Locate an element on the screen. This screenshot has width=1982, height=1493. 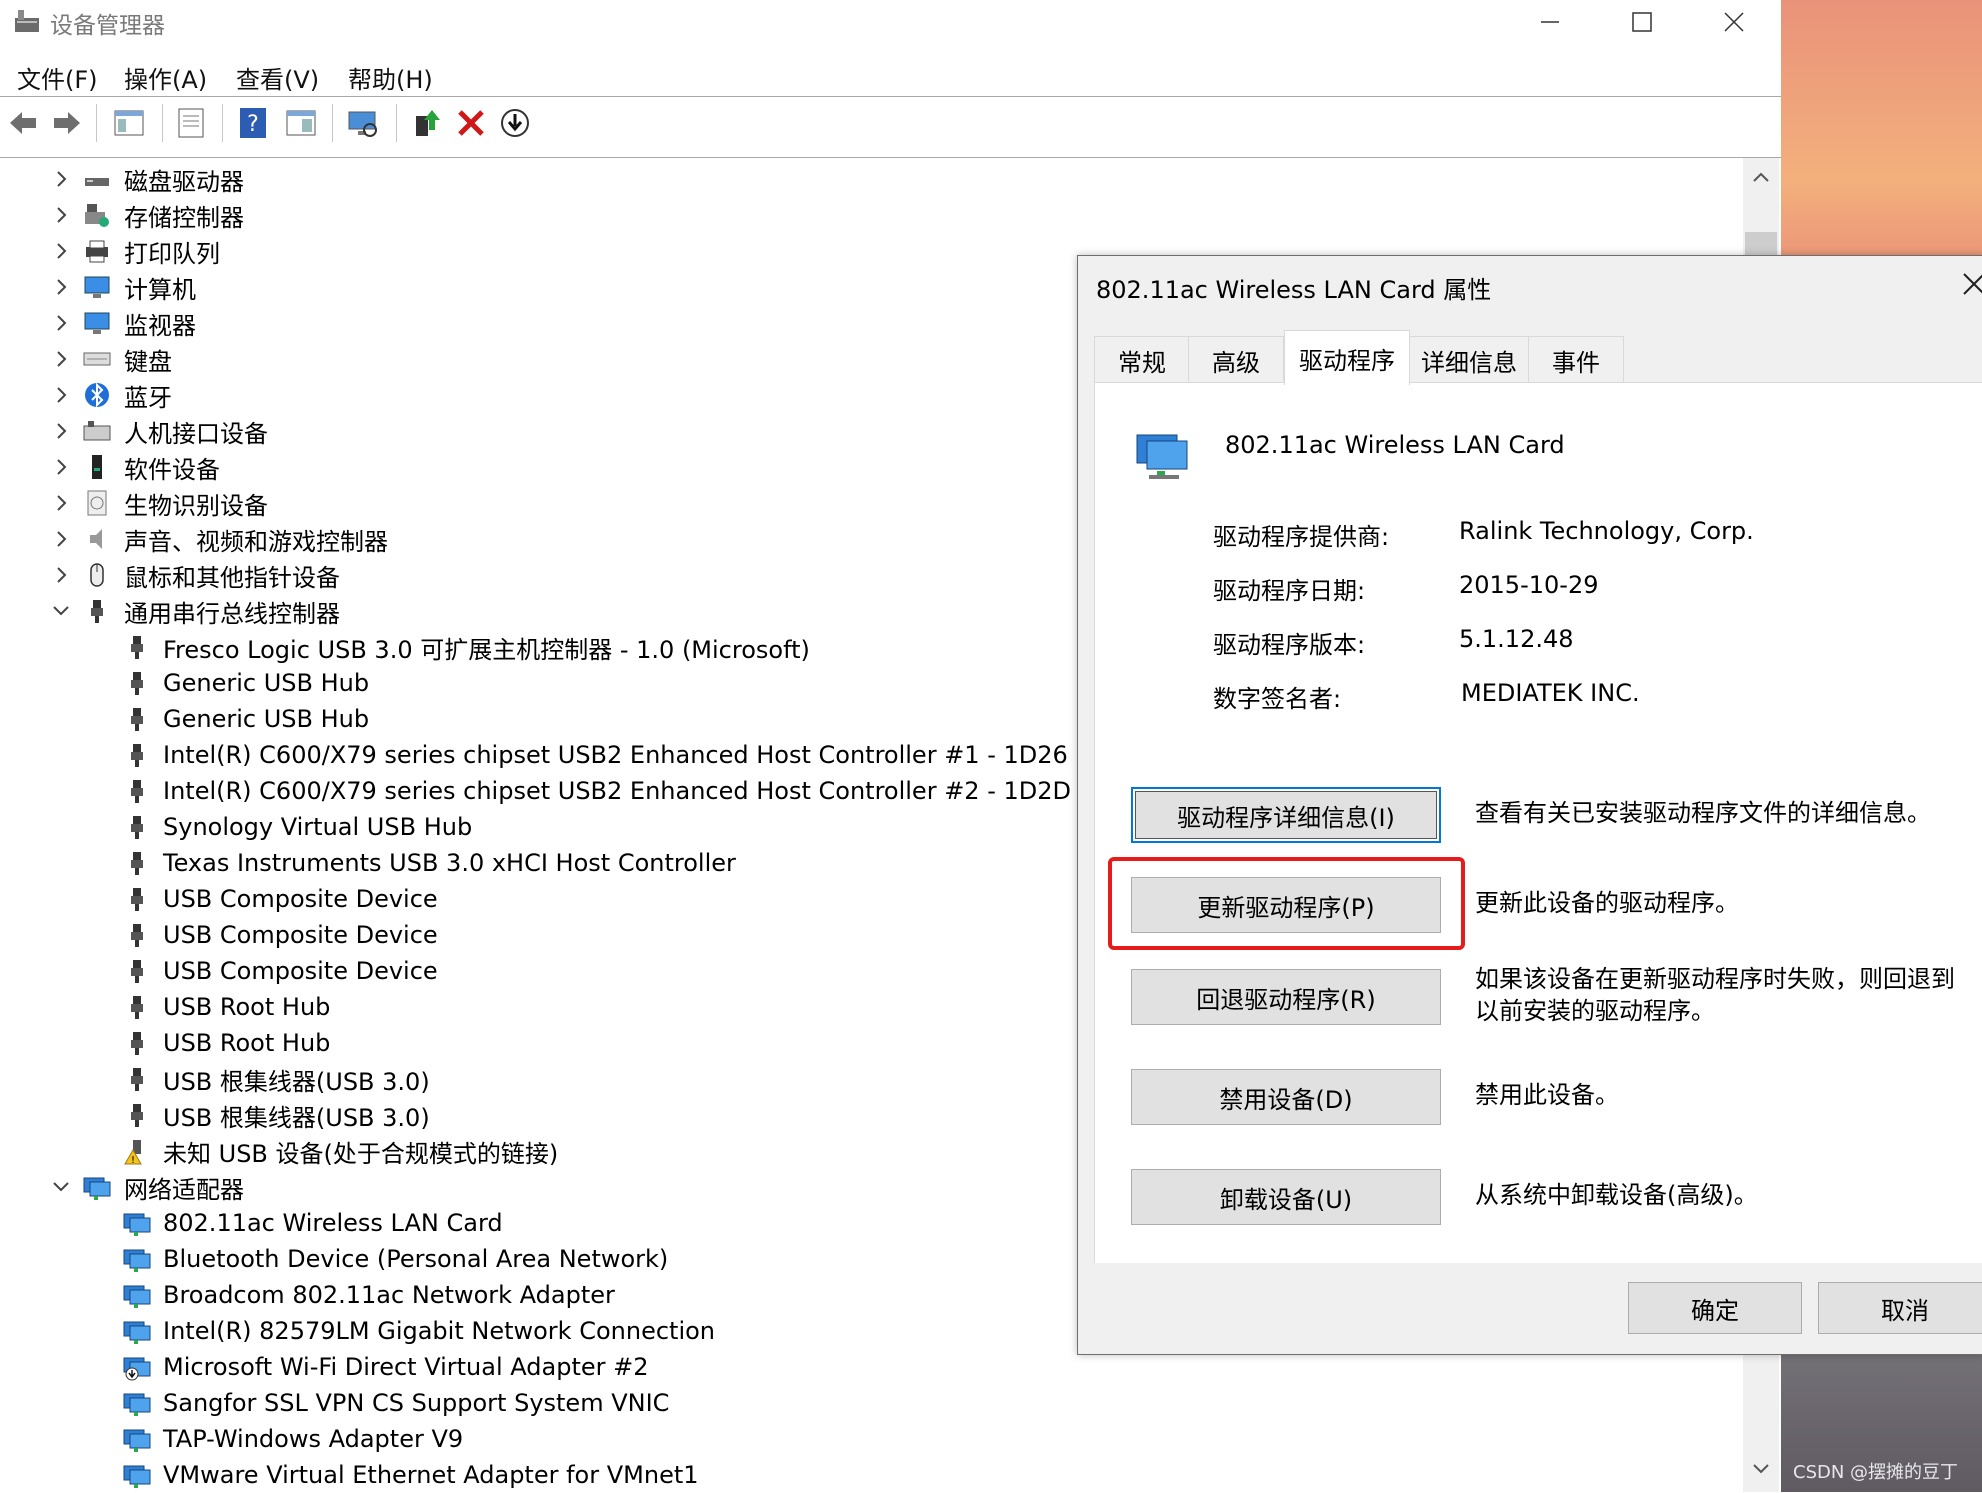
scroll-down-icon is located at coordinates (1761, 1469).